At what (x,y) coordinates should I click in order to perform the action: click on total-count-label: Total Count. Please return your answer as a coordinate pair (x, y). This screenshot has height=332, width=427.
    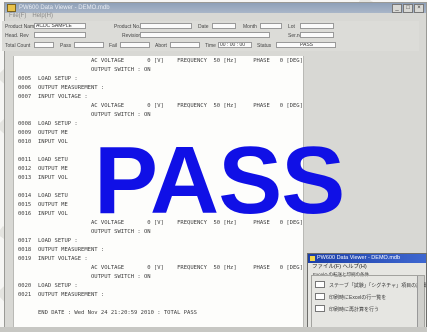
    Looking at the image, I should click on (18, 46).